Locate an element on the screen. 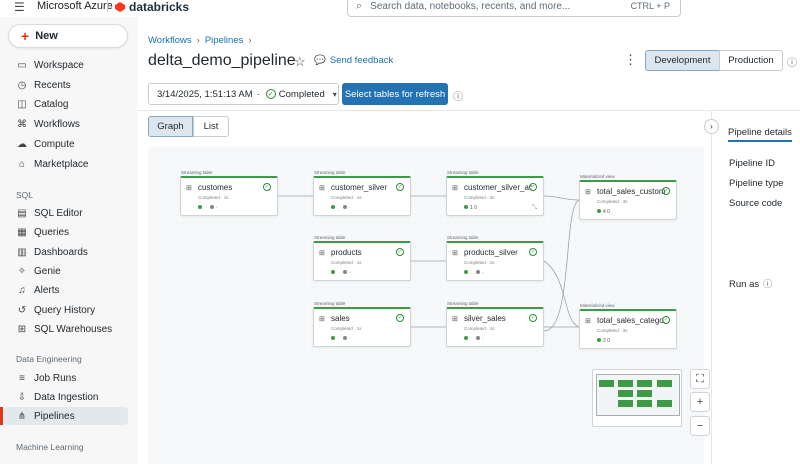  sidebar-item-label: Query History is located at coordinates (65, 310).